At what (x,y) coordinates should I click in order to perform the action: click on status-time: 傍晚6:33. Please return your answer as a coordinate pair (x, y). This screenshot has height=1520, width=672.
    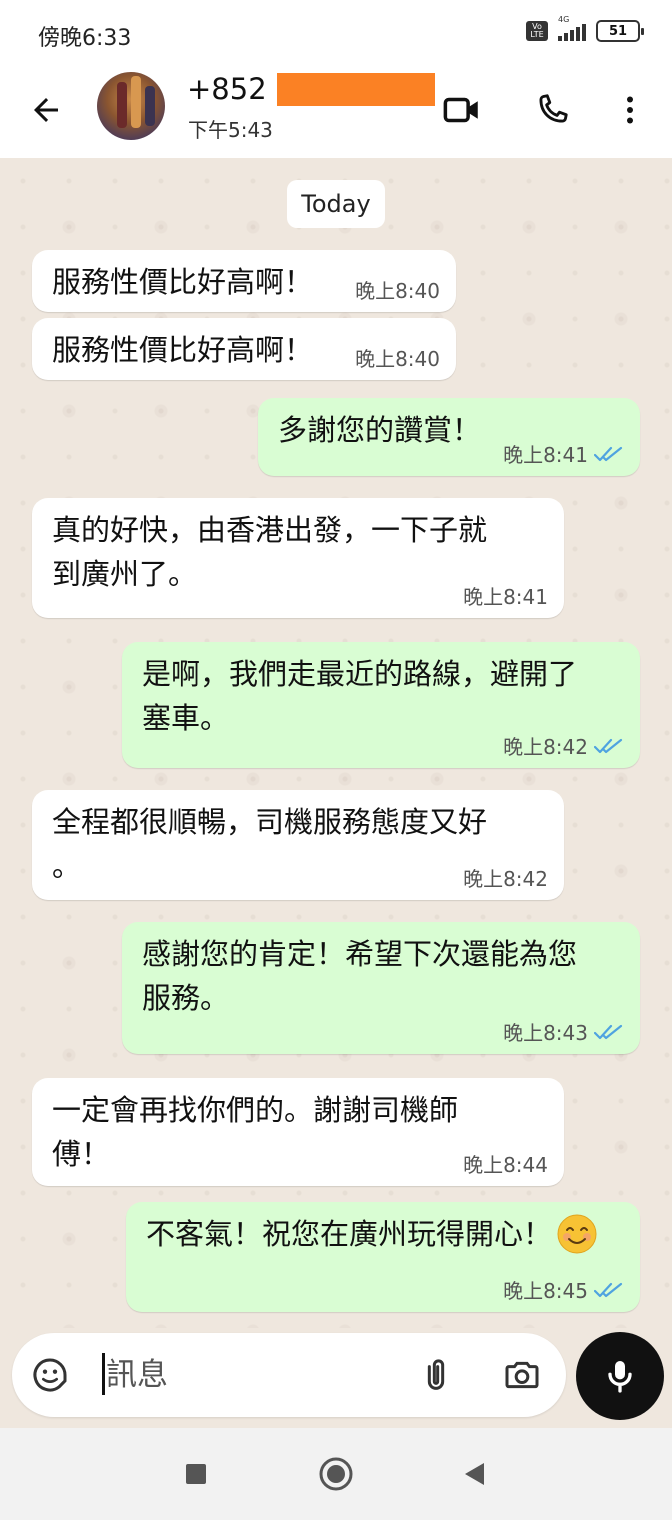
    Looking at the image, I should click on (85, 38).